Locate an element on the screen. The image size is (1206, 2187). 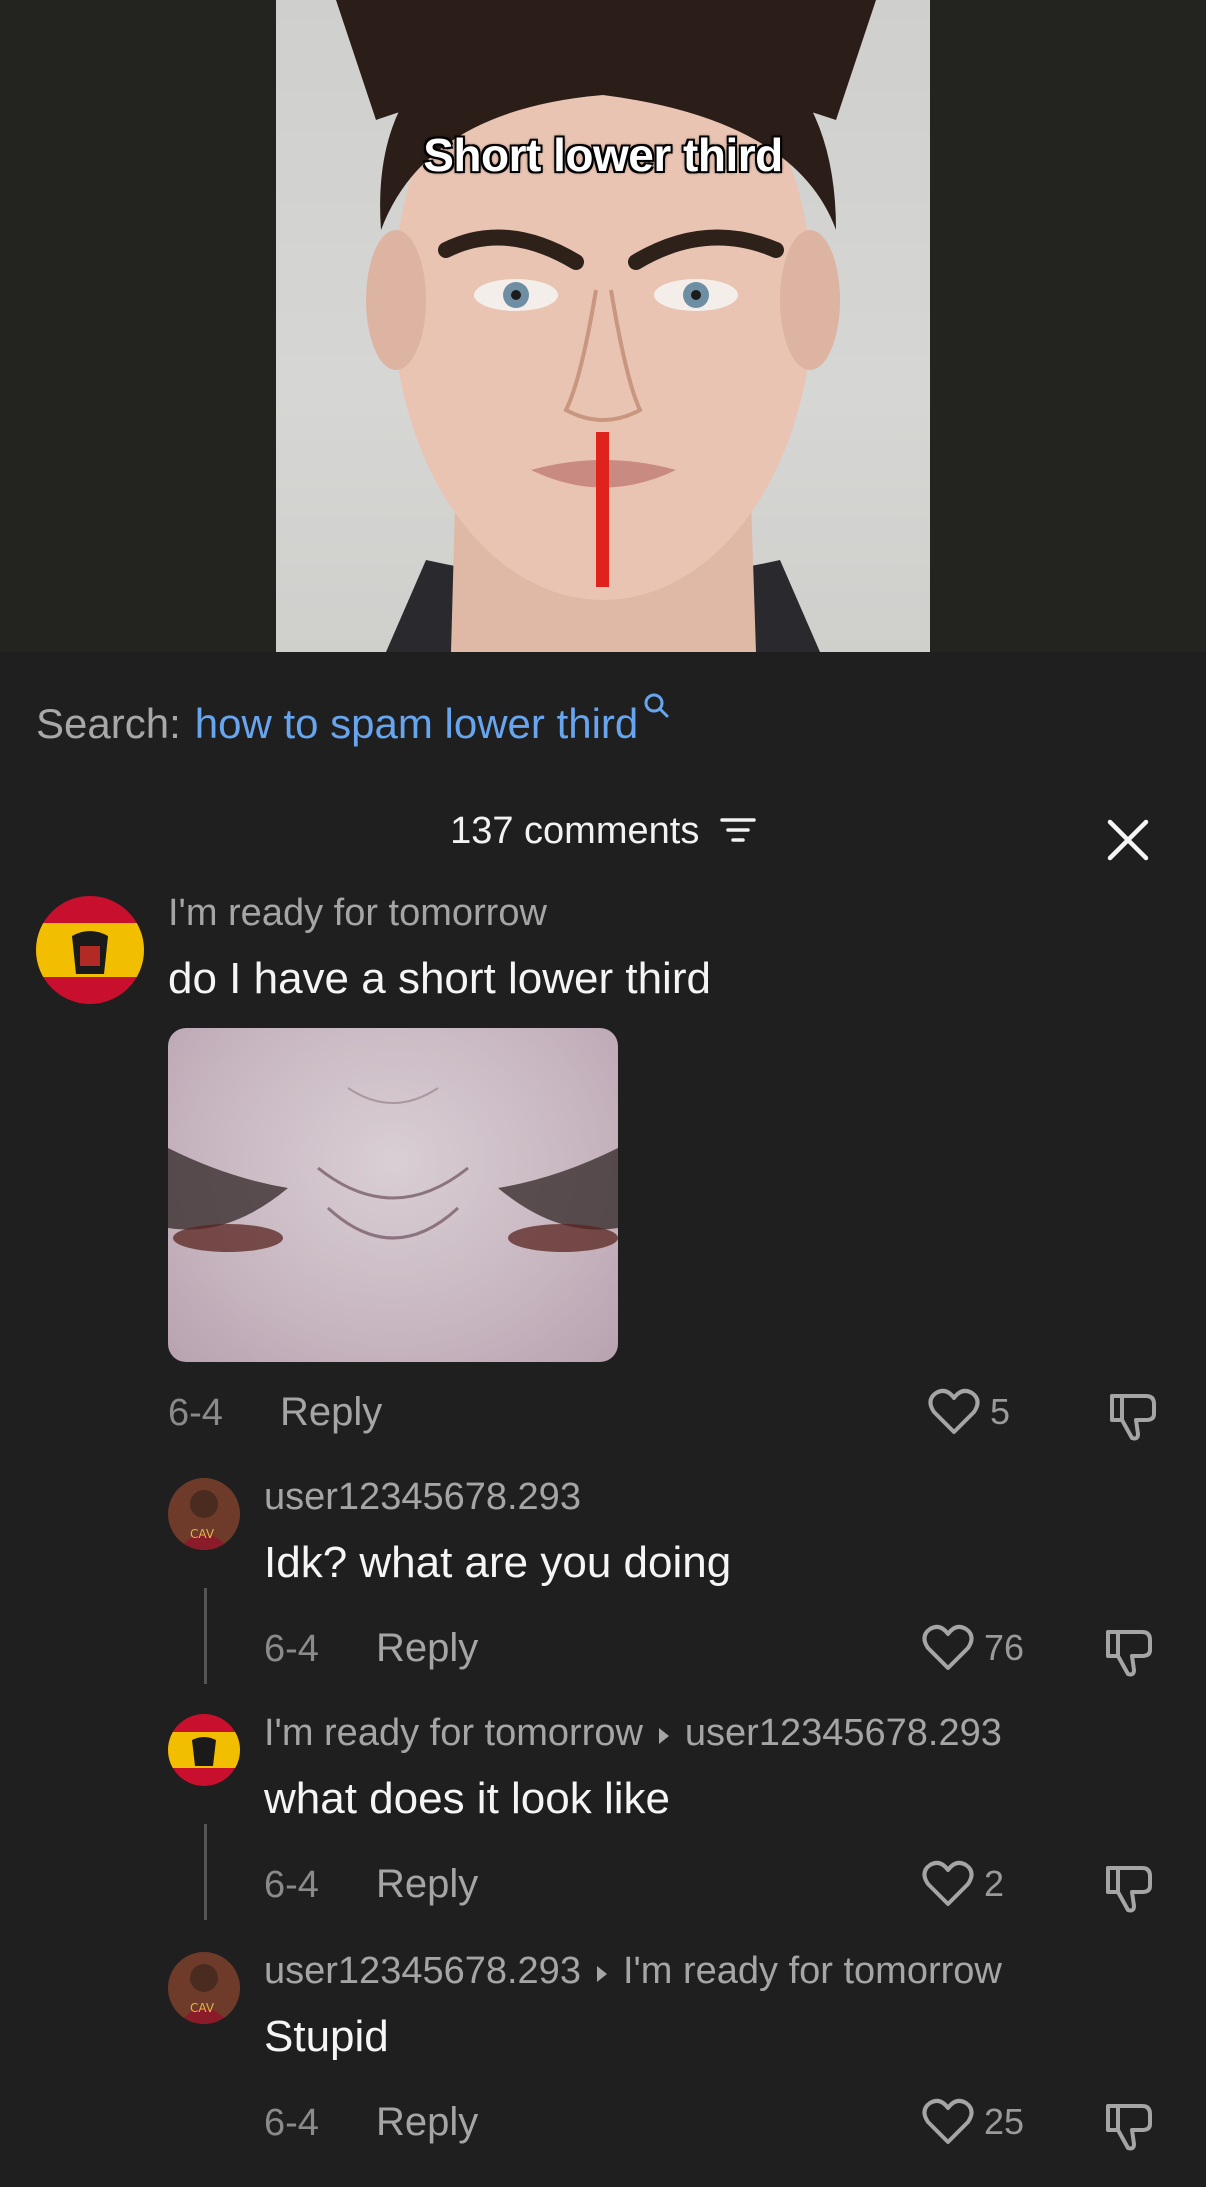
reply-to-user: user12345678.293 is located at coordinates (843, 1733).